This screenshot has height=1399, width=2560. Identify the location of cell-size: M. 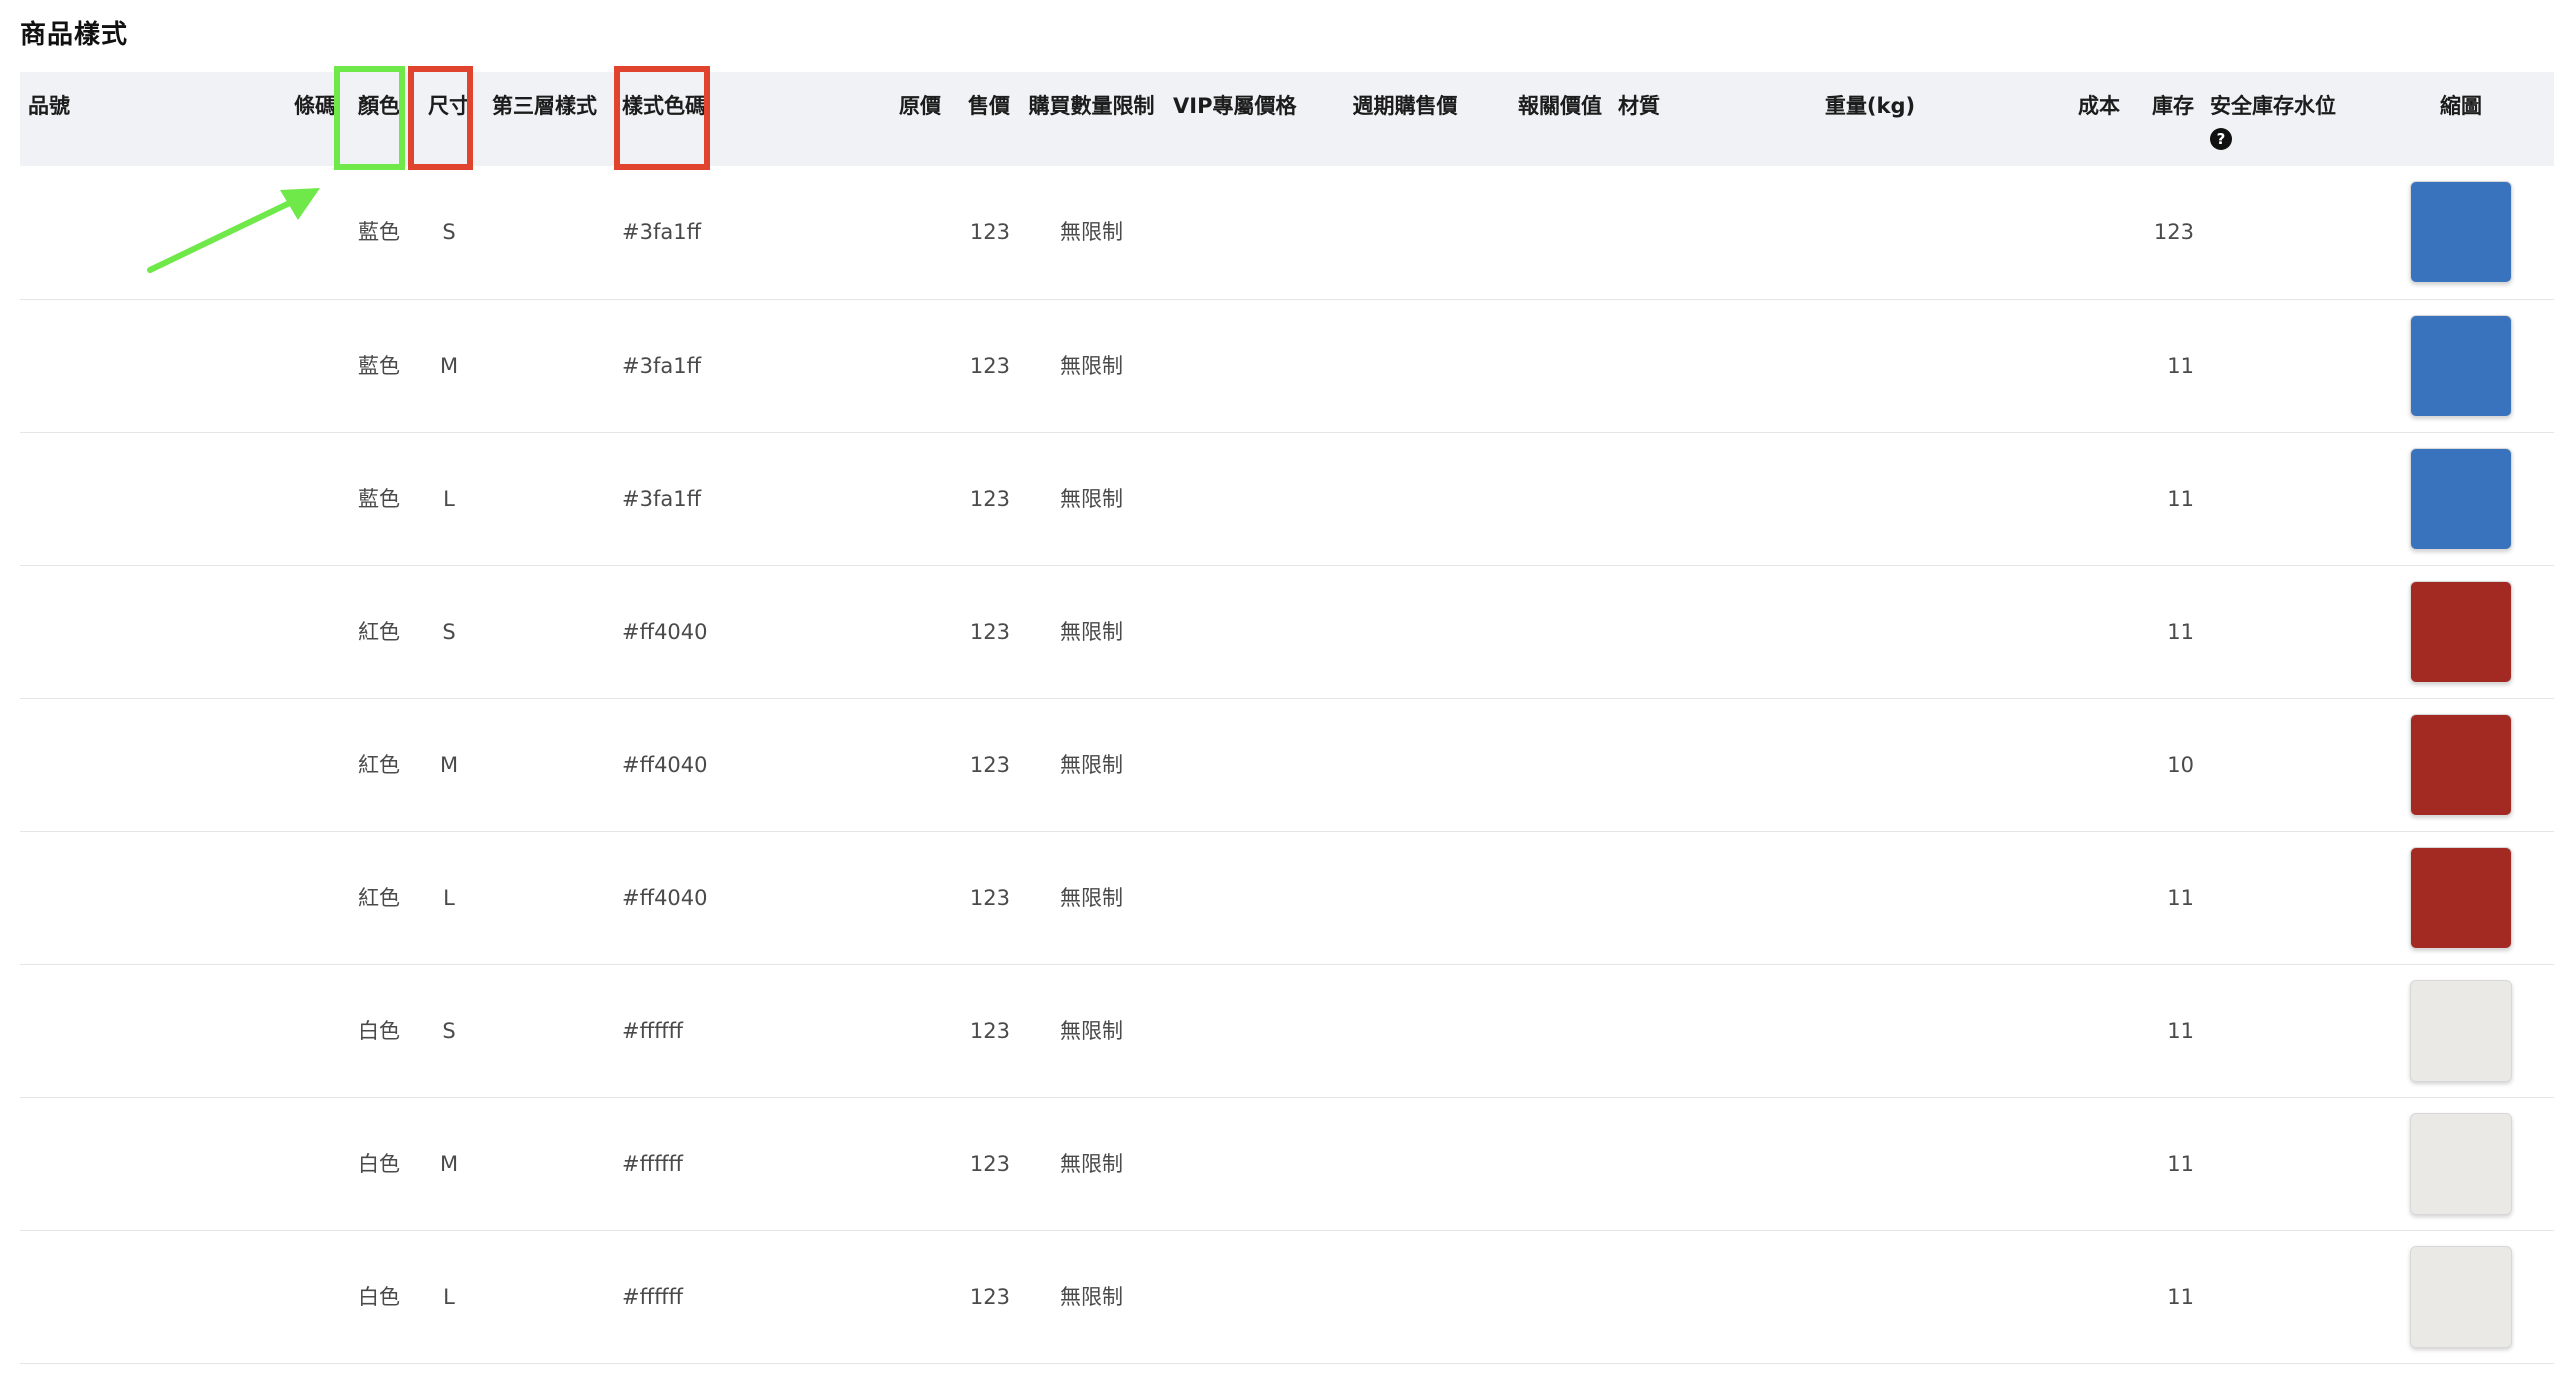
(449, 365).